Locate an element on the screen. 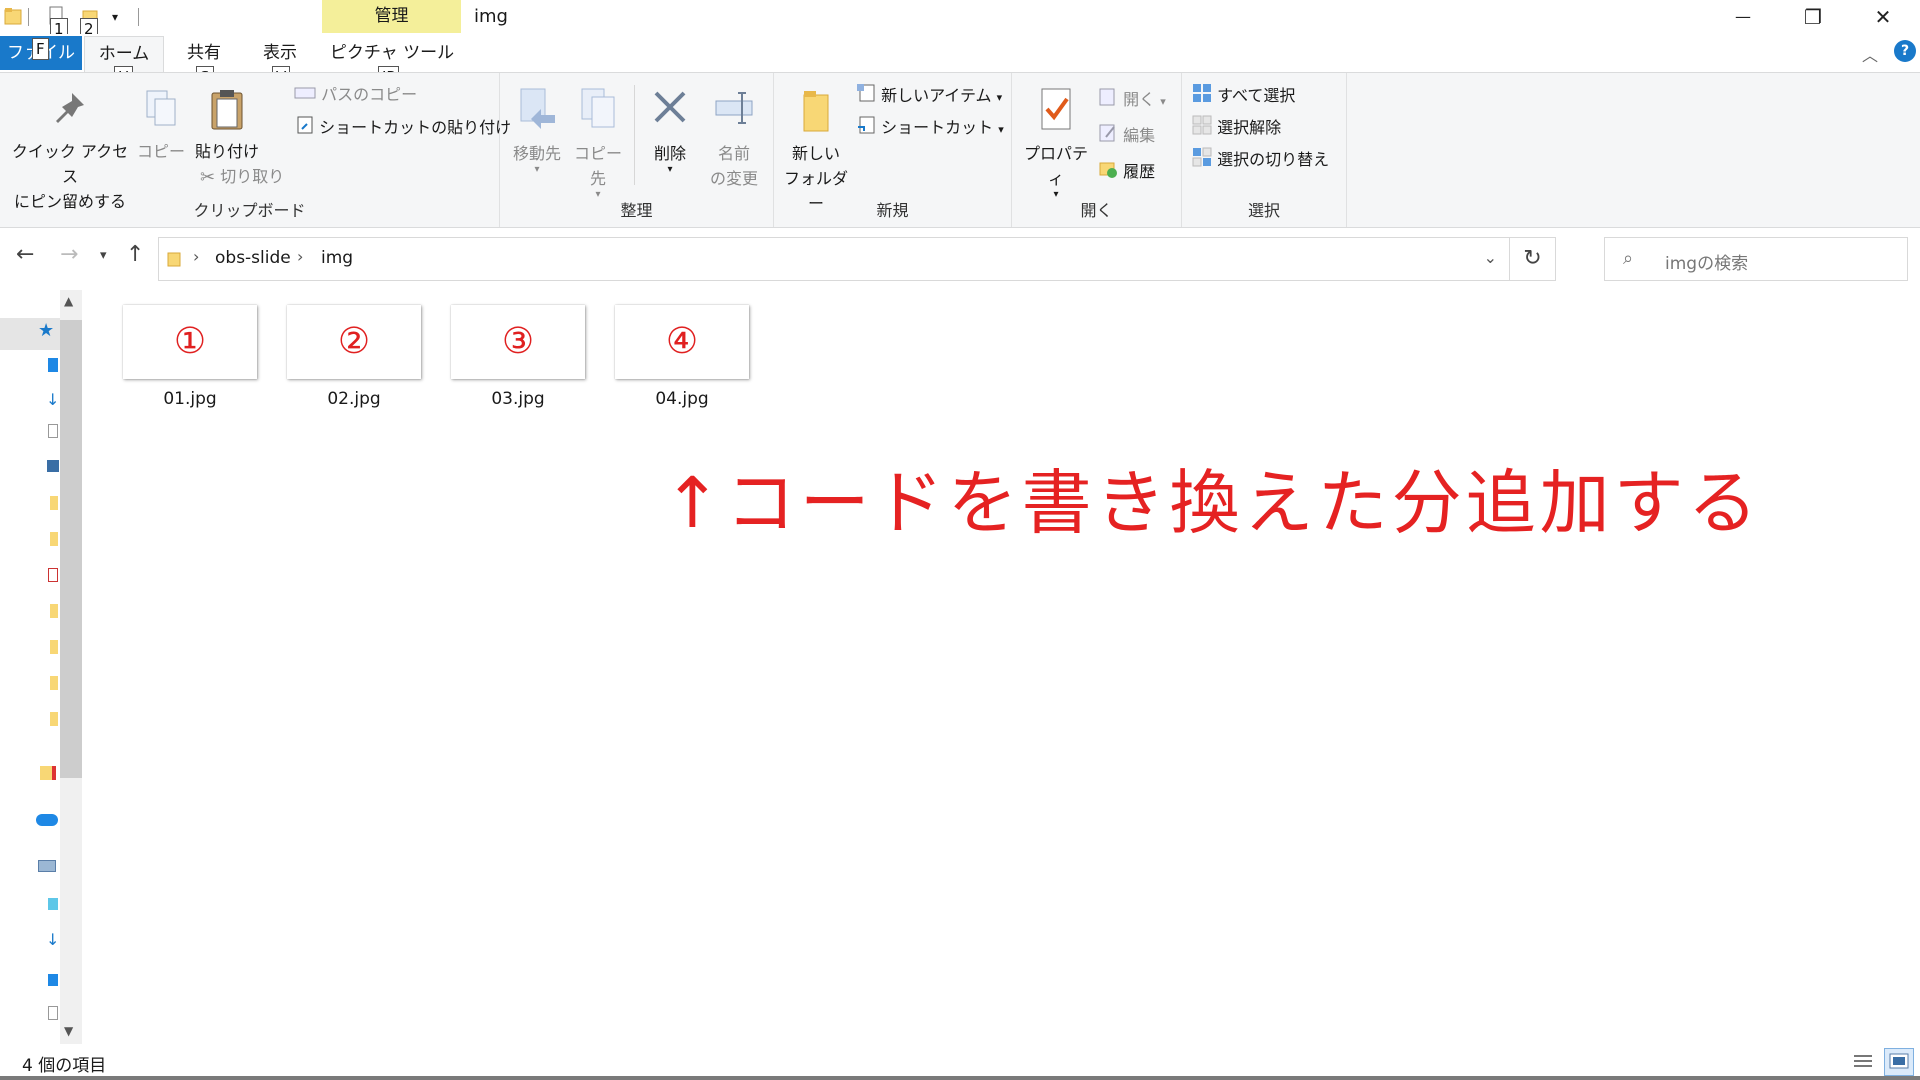  large-icons-view-icon is located at coordinates (1899, 1062).